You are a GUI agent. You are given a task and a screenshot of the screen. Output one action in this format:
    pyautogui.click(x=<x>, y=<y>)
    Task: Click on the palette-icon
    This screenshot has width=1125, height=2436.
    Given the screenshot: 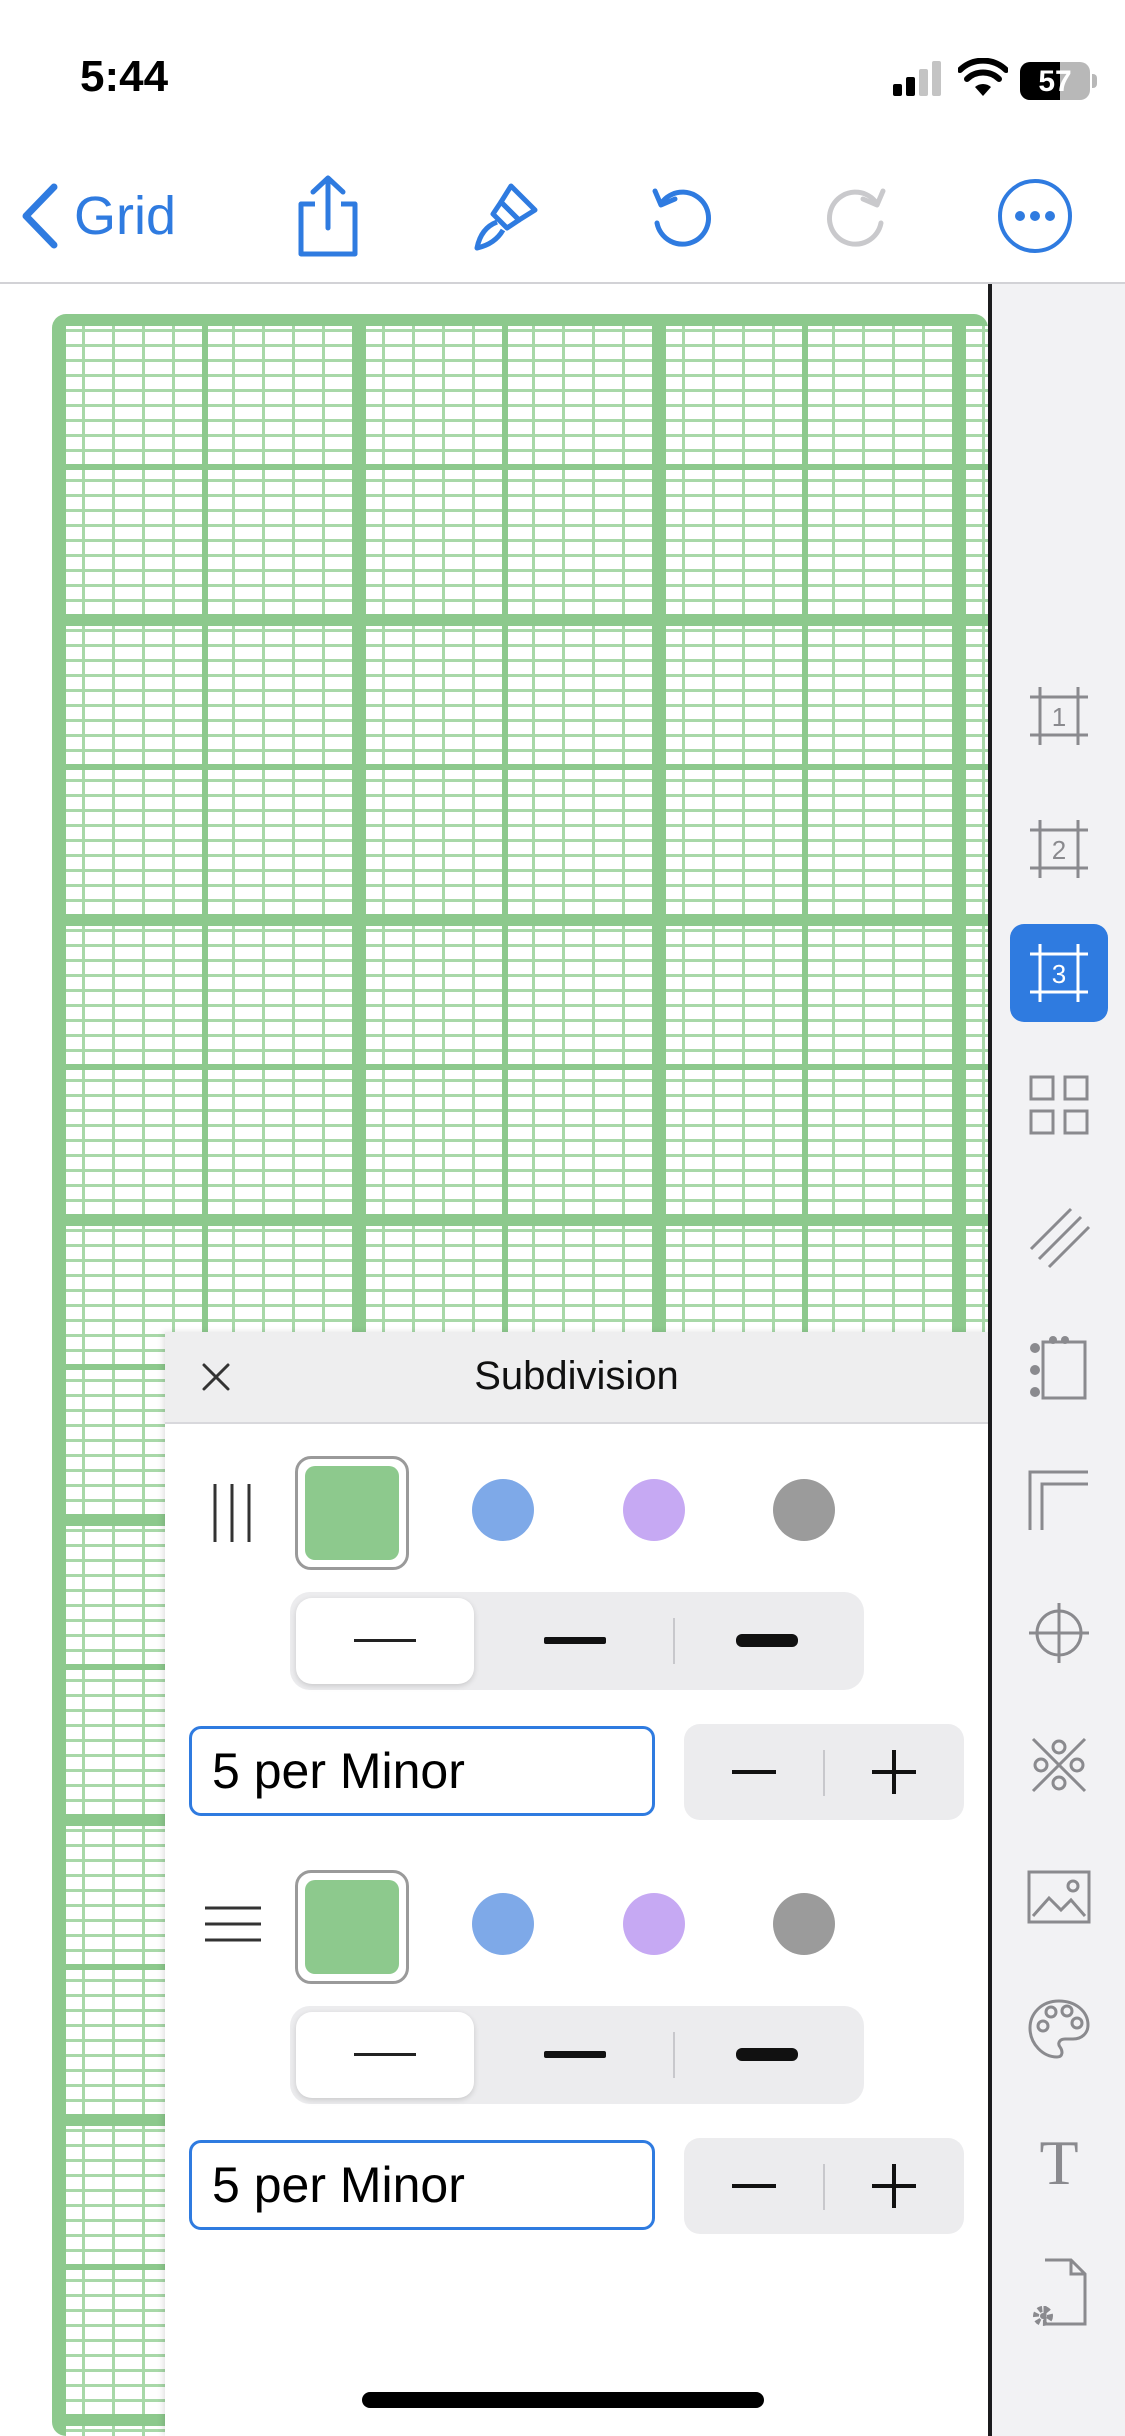 What is the action you would take?
    pyautogui.click(x=1059, y=2029)
    